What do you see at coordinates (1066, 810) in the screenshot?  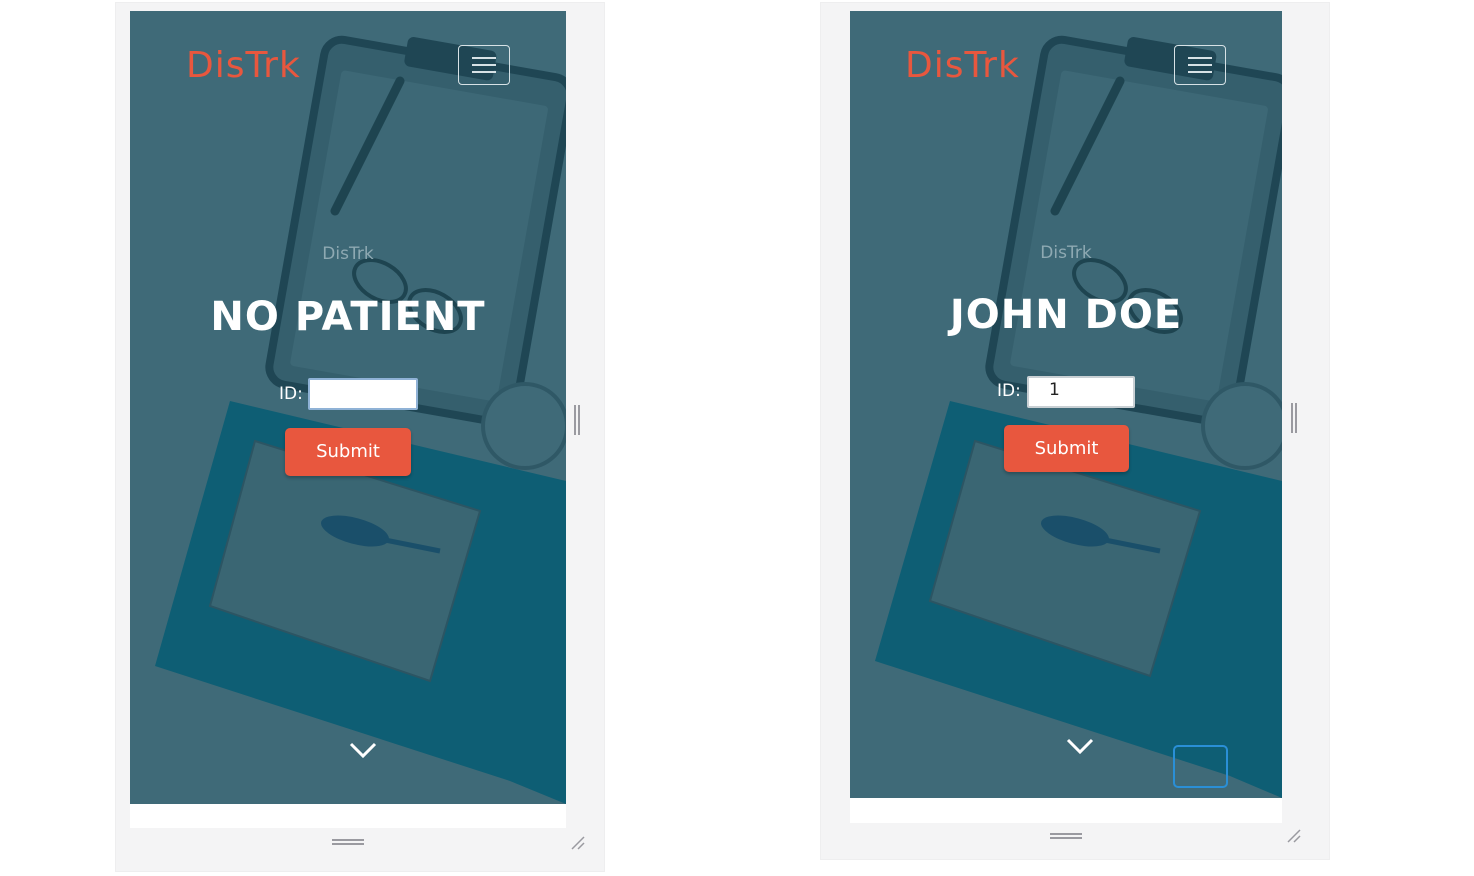 I see `viewport-bottom-strip-right` at bounding box center [1066, 810].